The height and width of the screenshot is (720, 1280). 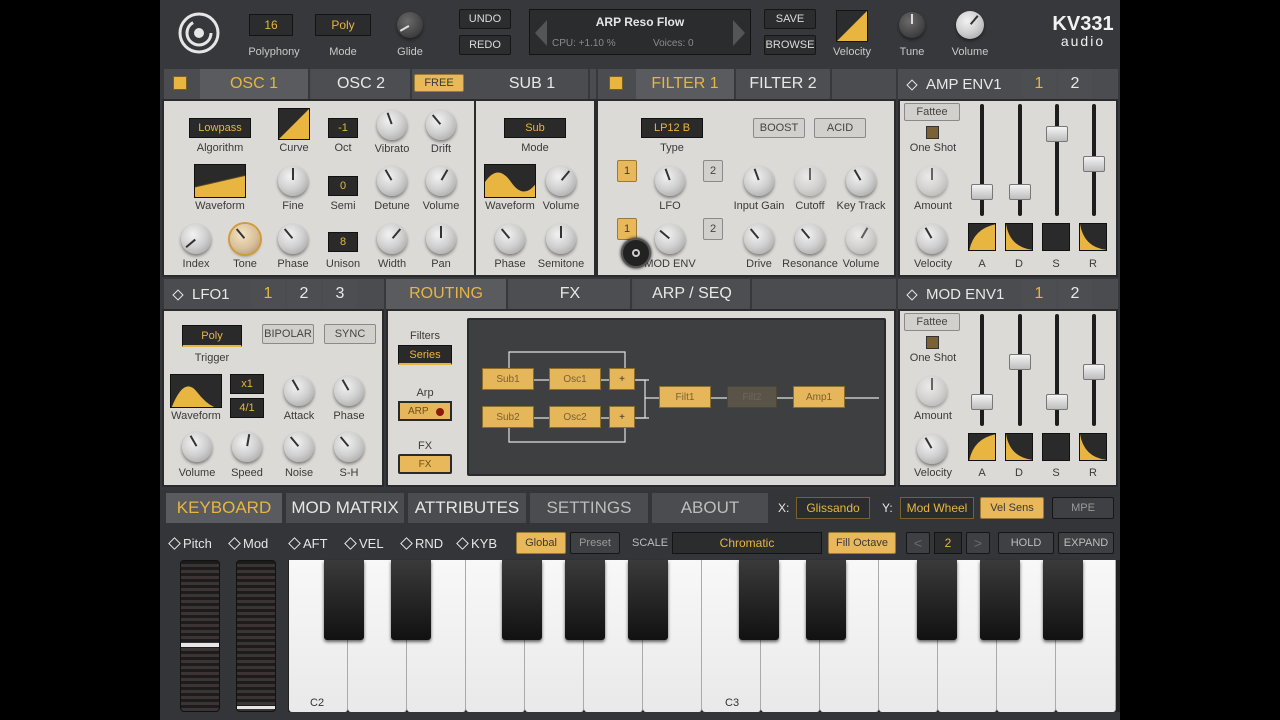 I want to click on amp-release-fader, so click(x=1094, y=160).